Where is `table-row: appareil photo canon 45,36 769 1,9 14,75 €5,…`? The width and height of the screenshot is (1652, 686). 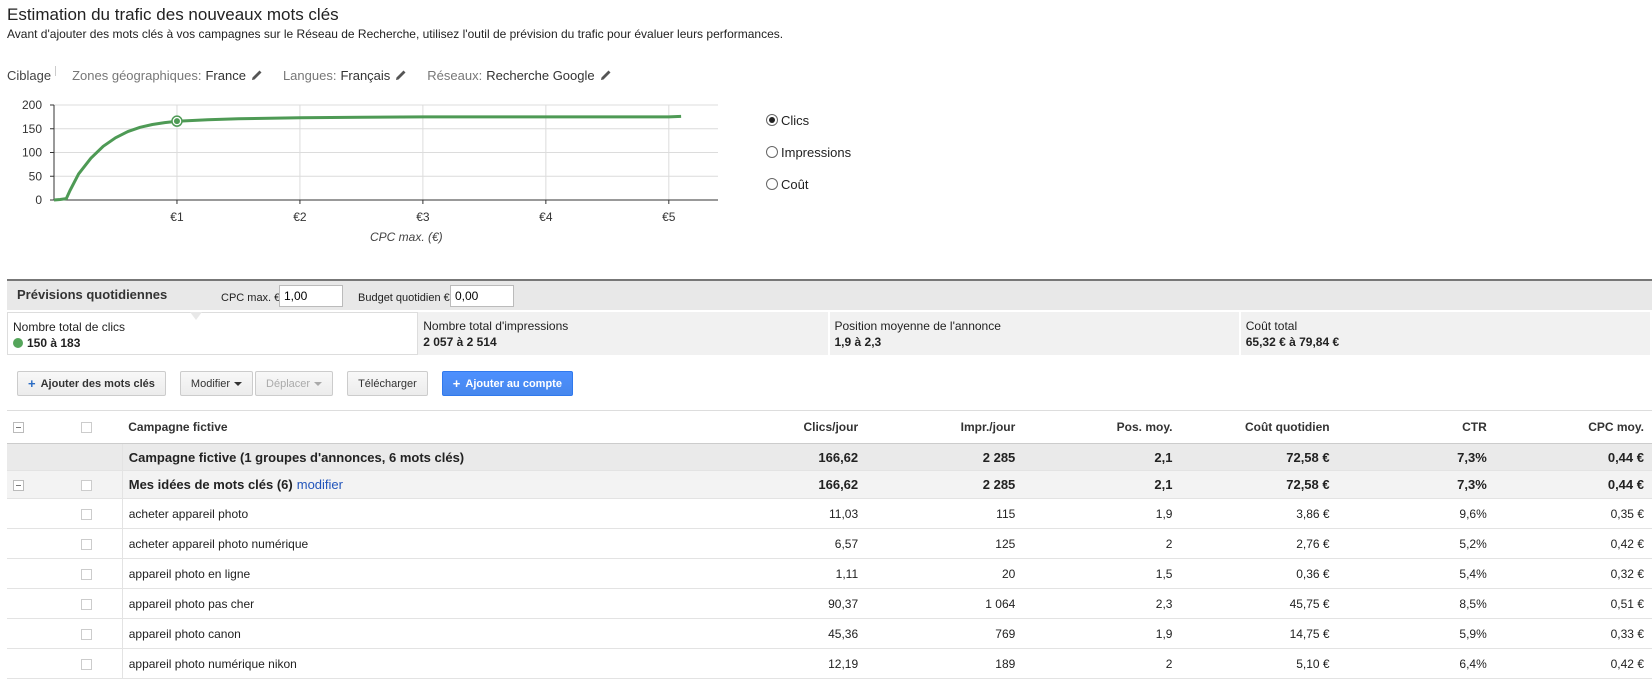
table-row: appareil photo canon 45,36 769 1,9 14,75 €5,… is located at coordinates (829, 633).